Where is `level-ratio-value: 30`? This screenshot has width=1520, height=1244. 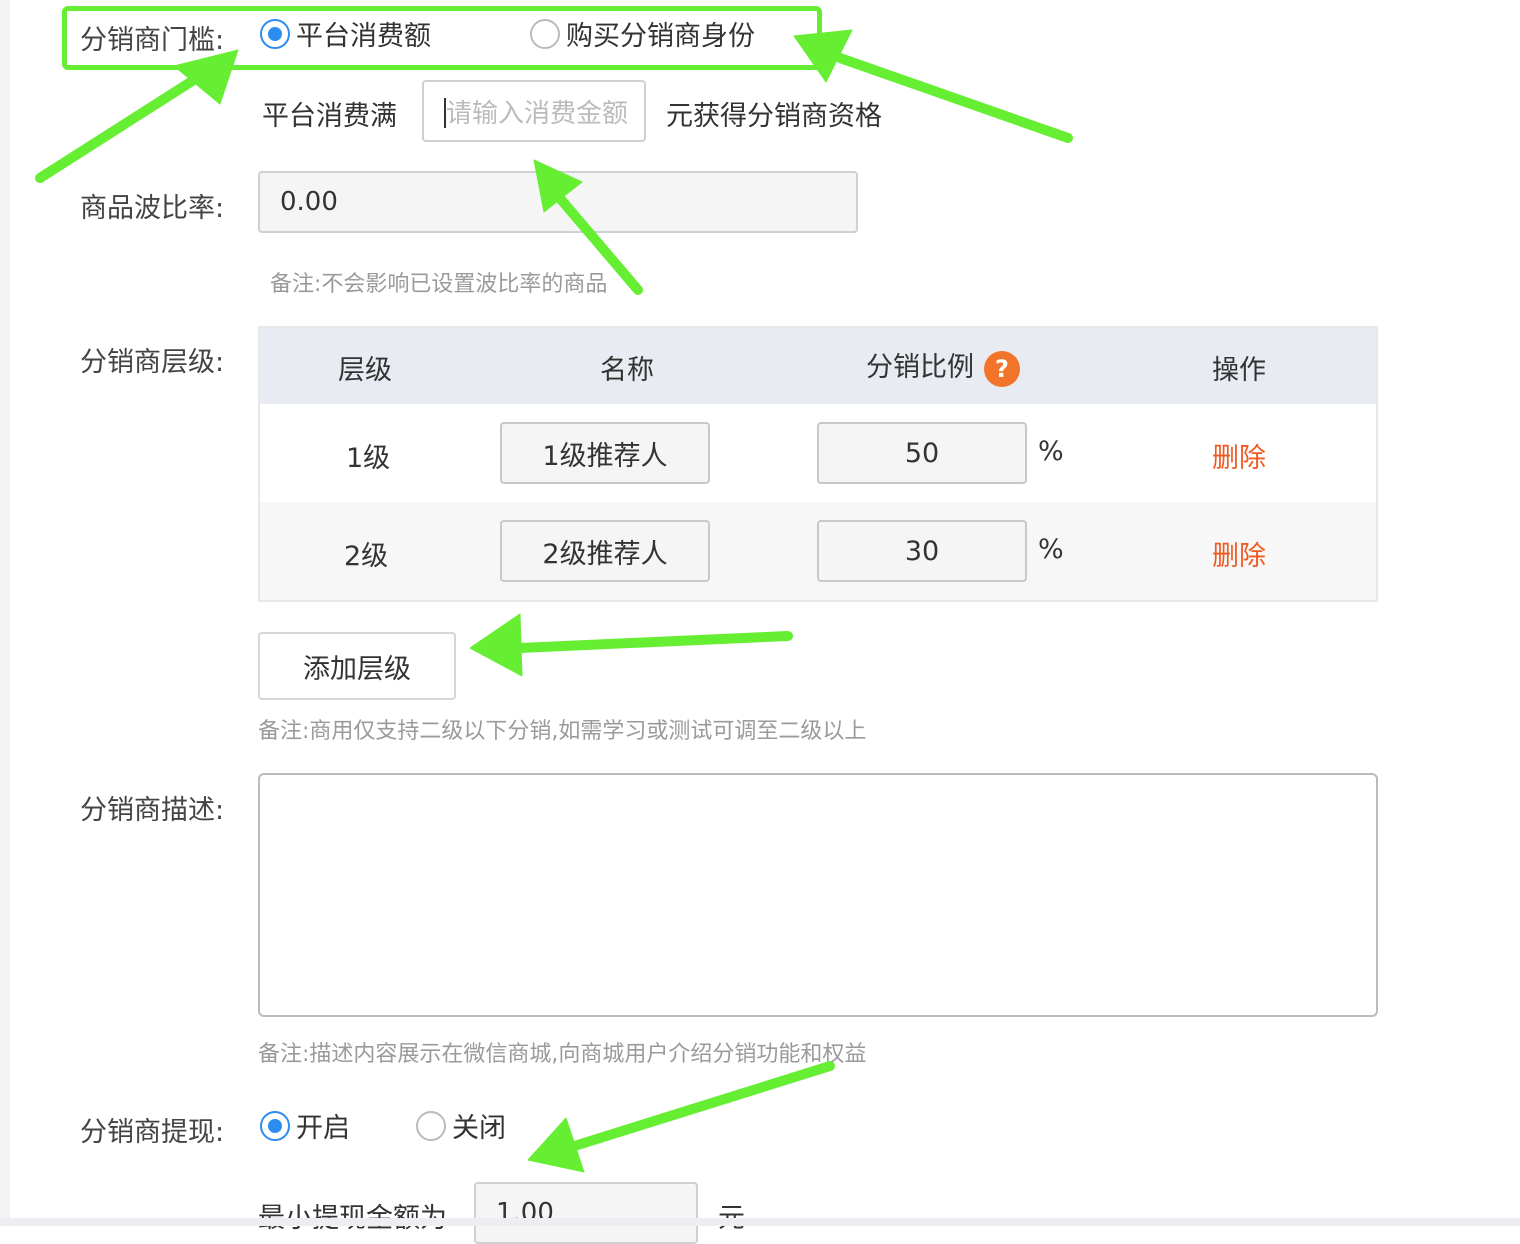
level-ratio-value: 30 is located at coordinates (922, 551).